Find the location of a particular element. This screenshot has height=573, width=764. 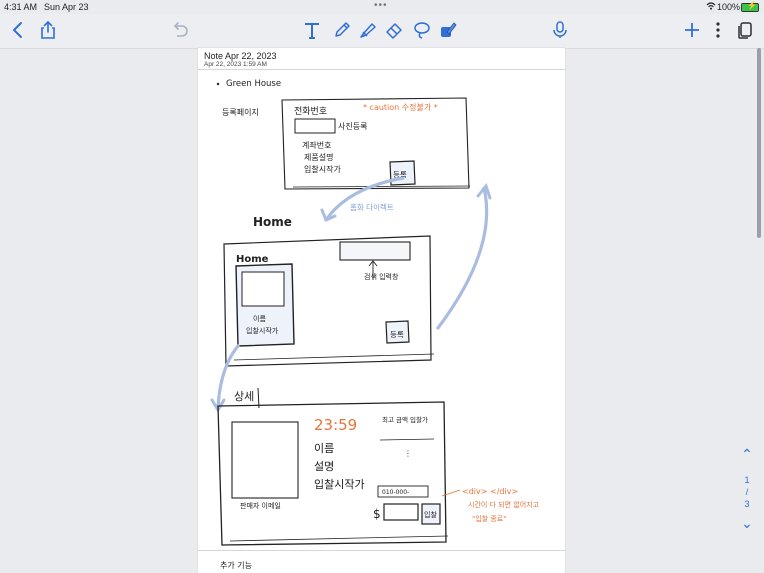

back-chevron-icon is located at coordinates (18, 30).